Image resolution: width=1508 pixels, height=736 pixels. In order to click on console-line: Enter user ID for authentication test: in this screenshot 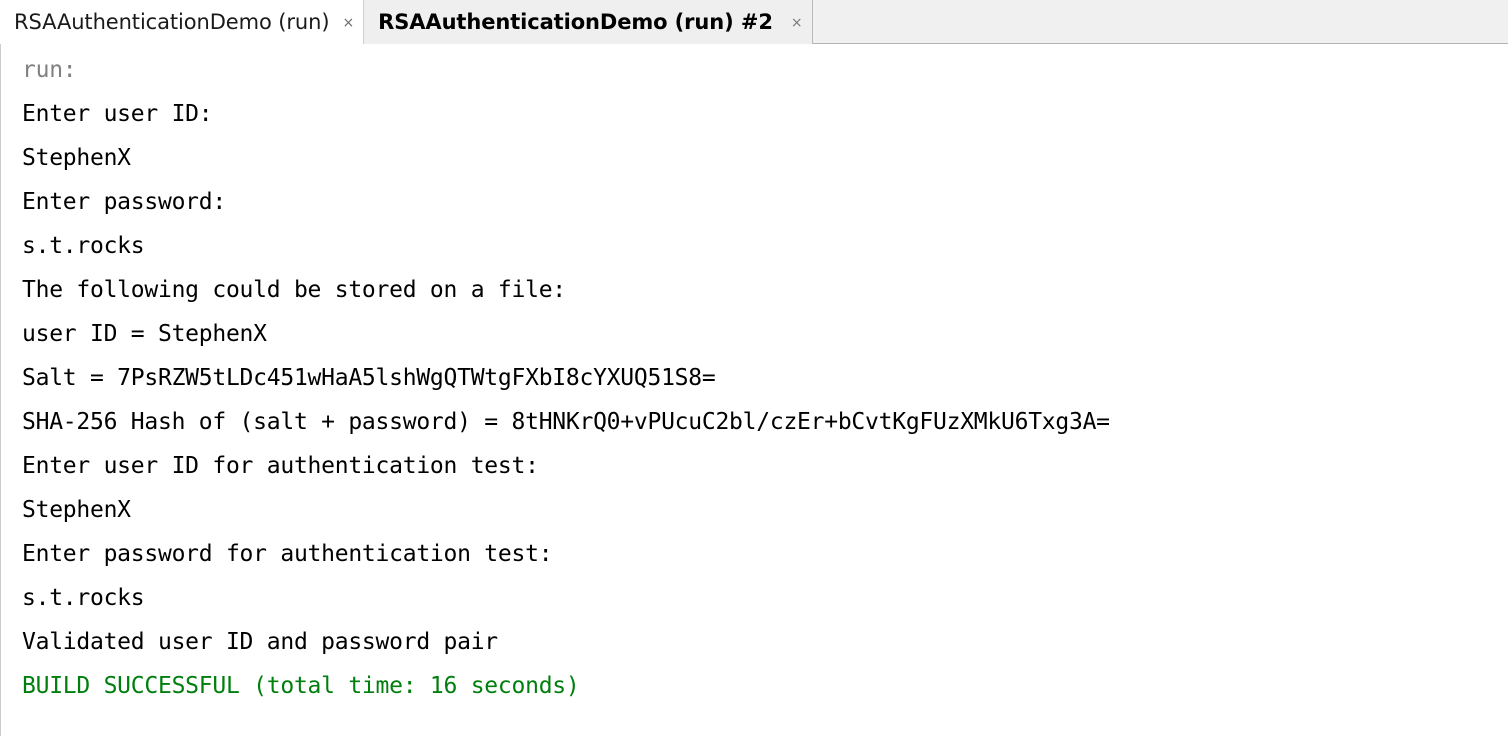, I will do `click(280, 466)`.